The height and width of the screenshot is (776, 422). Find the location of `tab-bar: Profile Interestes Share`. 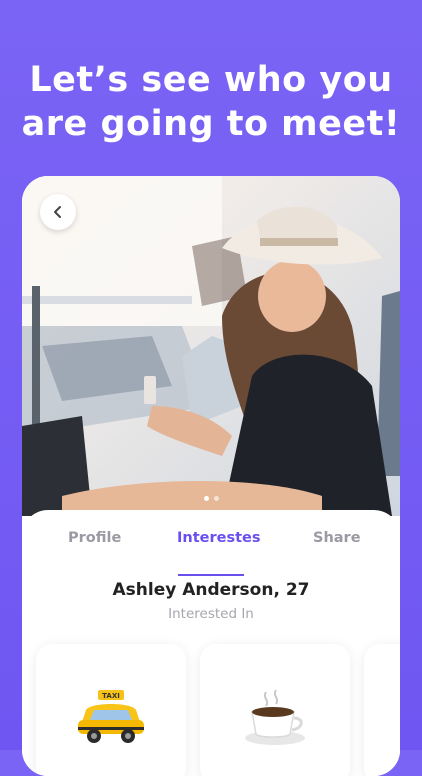

tab-bar: Profile Interestes Share is located at coordinates (211, 553).